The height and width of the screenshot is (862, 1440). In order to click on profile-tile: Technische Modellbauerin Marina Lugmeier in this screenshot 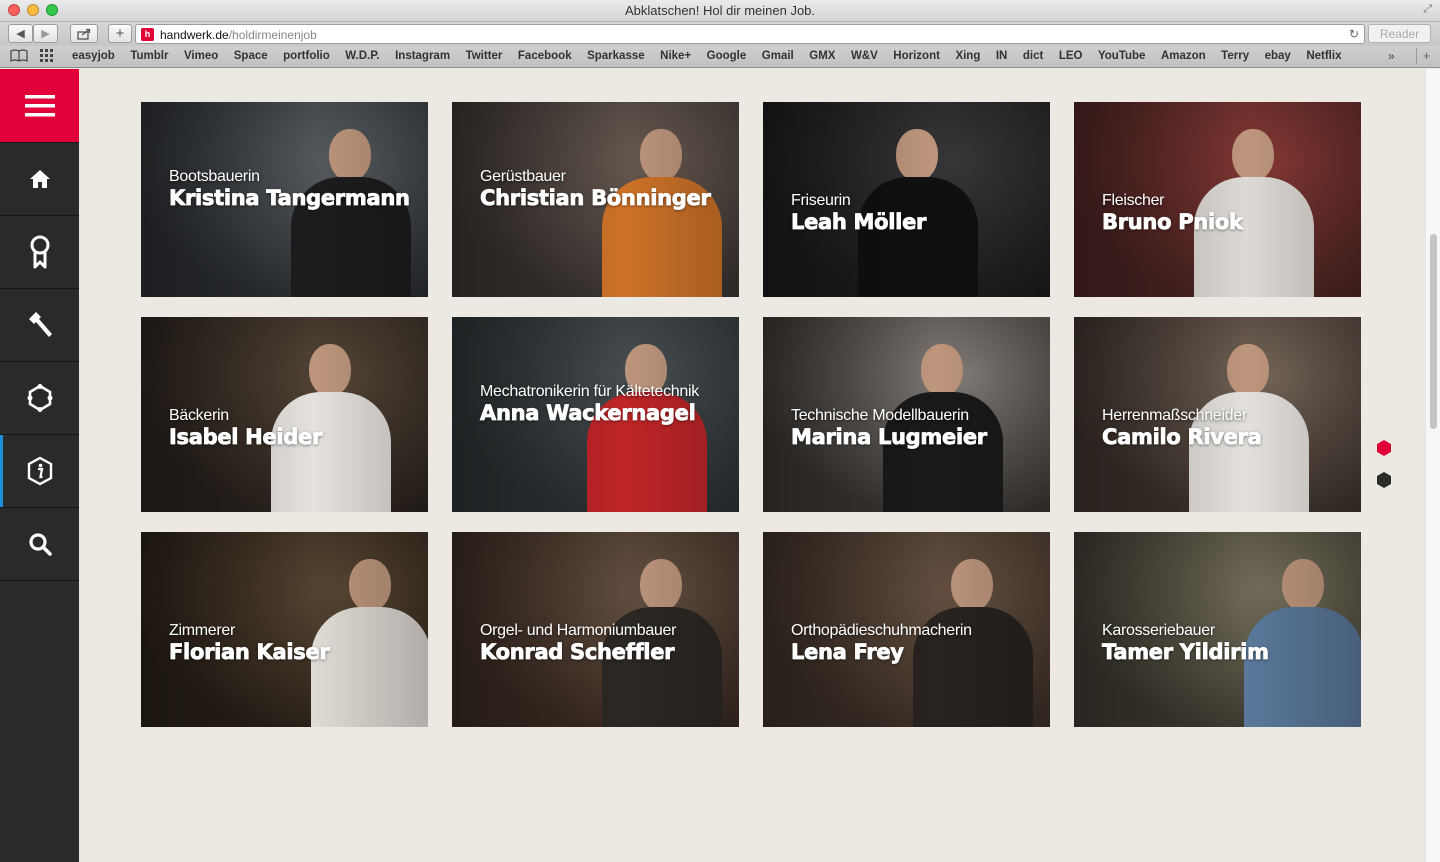, I will do `click(906, 414)`.